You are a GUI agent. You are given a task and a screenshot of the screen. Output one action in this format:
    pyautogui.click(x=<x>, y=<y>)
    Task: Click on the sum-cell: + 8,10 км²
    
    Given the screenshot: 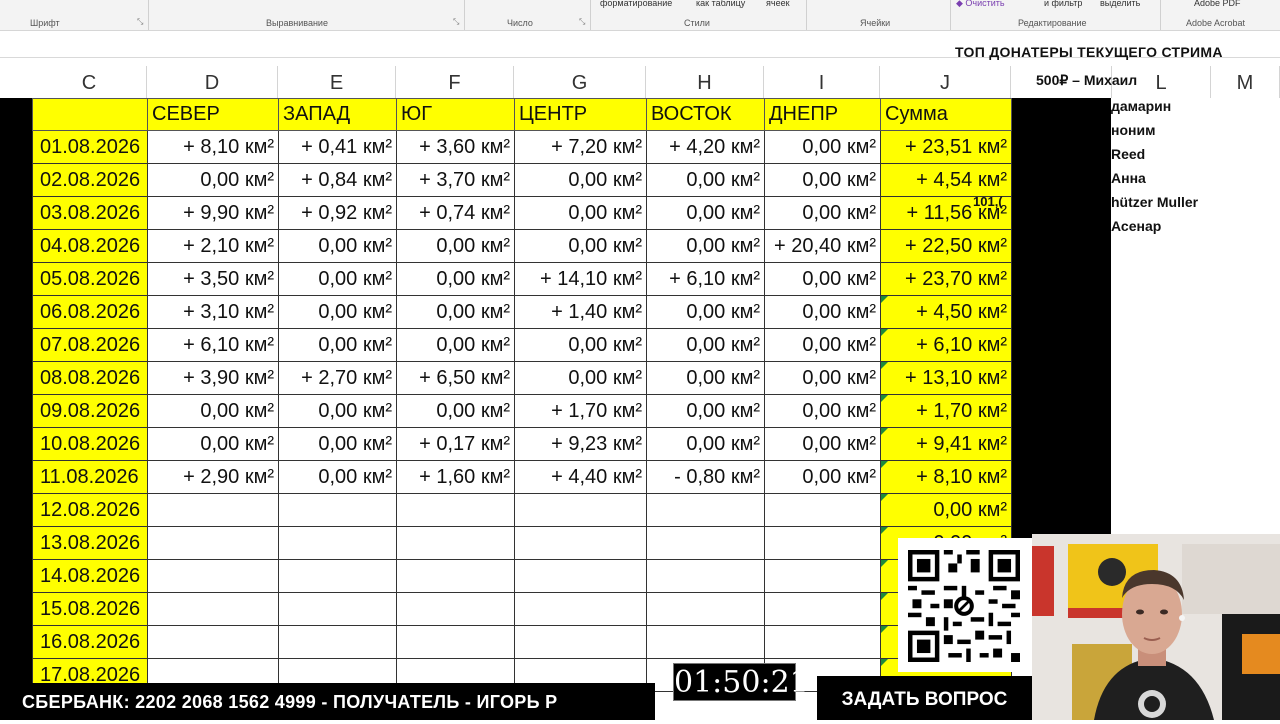 What is the action you would take?
    pyautogui.click(x=946, y=477)
    